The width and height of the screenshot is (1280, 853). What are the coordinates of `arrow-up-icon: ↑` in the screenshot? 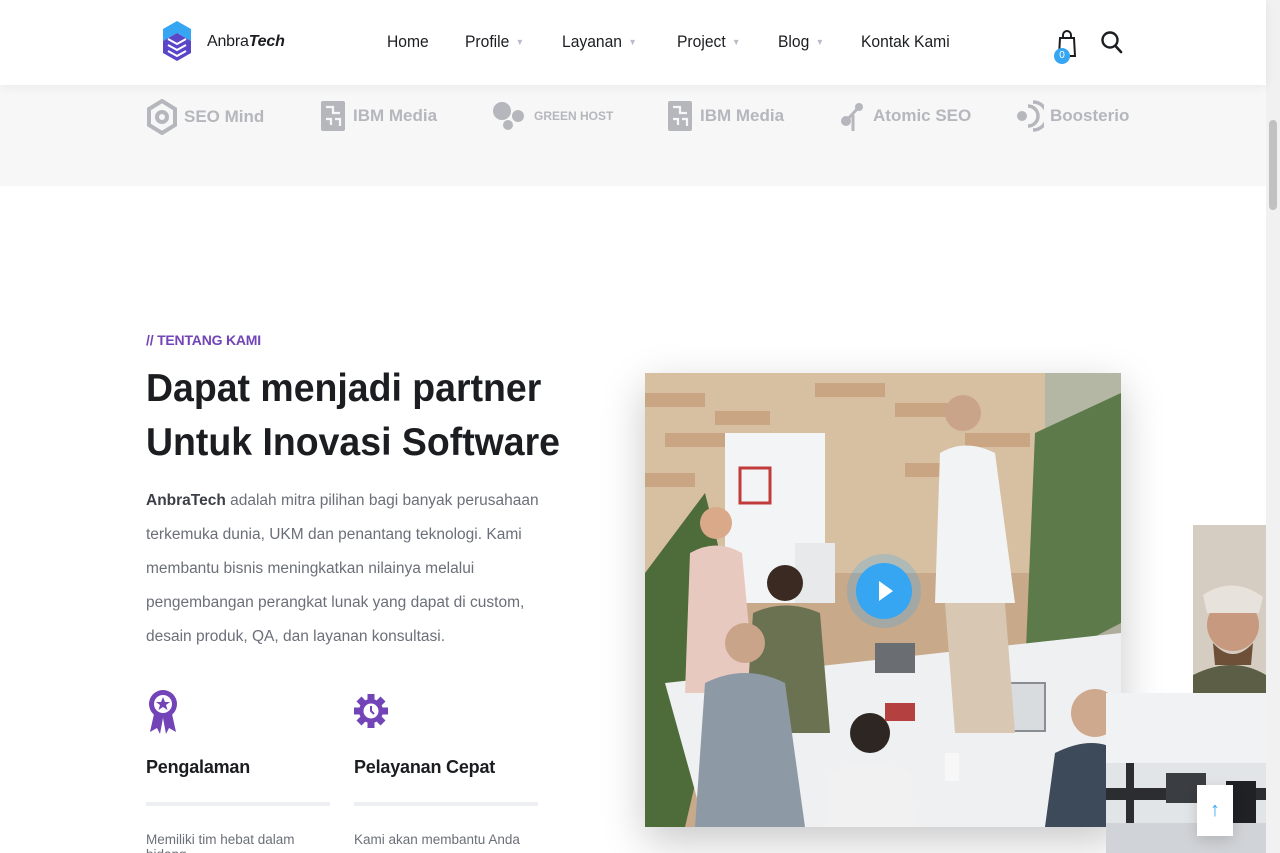 It's located at (1215, 810).